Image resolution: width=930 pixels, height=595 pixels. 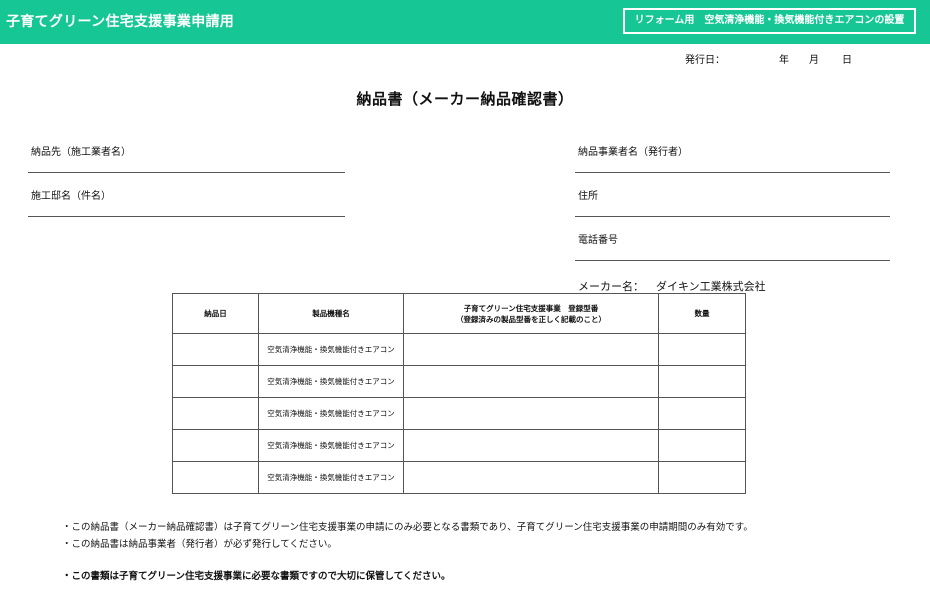 What do you see at coordinates (465, 99) in the screenshot?
I see `document-title: 納品書（メーカー納品確認書）` at bounding box center [465, 99].